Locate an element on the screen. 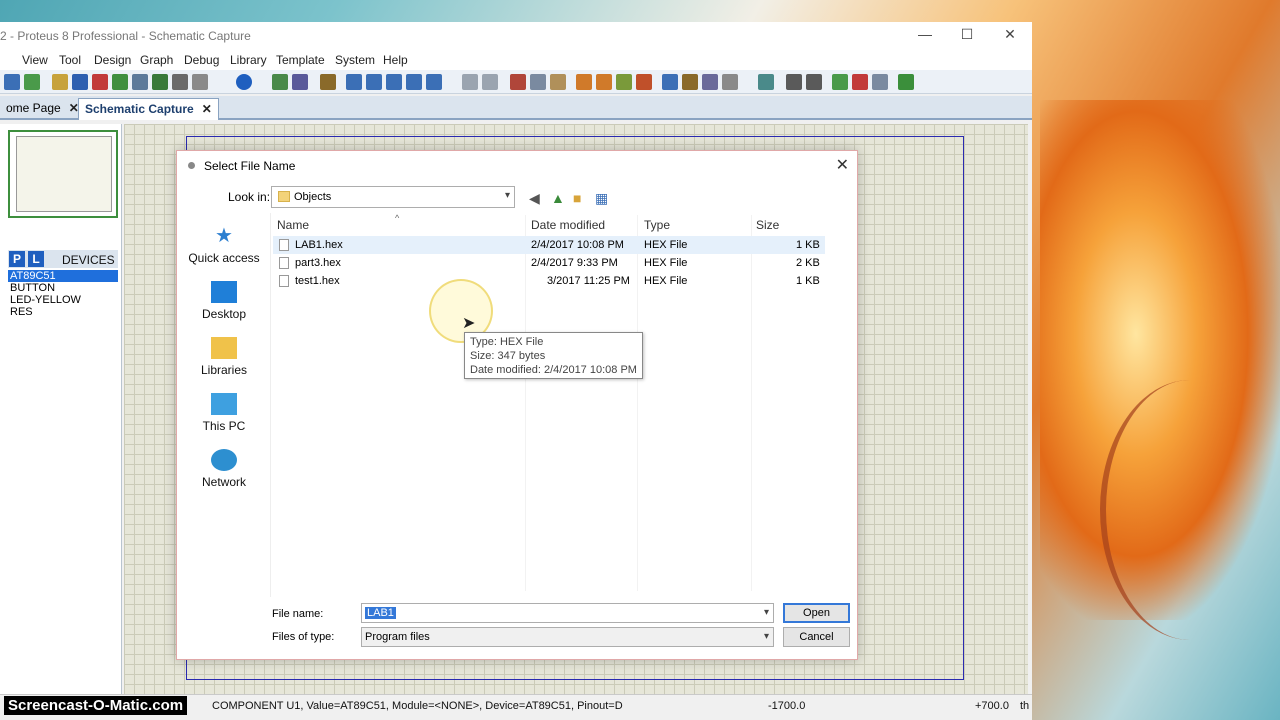 The height and width of the screenshot is (720, 1280). tab-label: ome Page is located at coordinates (33, 108).